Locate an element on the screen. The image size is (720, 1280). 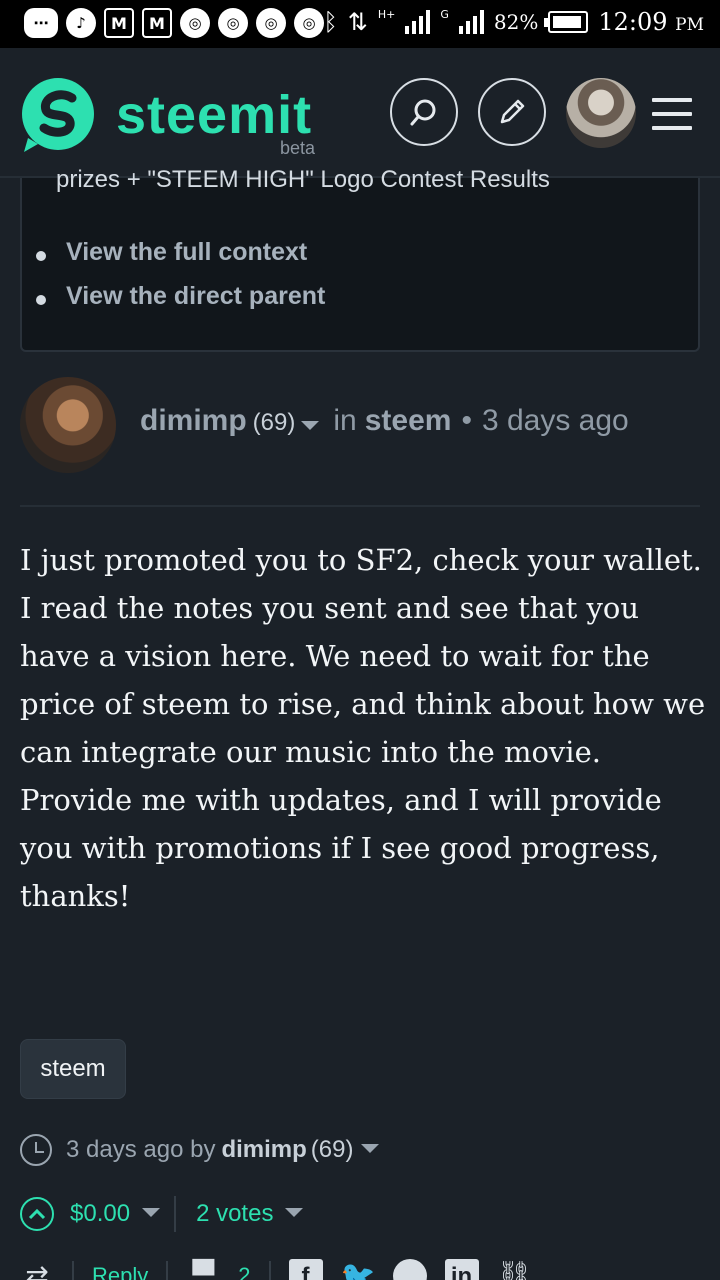
post-age: 3 days ago is located at coordinates (555, 421).